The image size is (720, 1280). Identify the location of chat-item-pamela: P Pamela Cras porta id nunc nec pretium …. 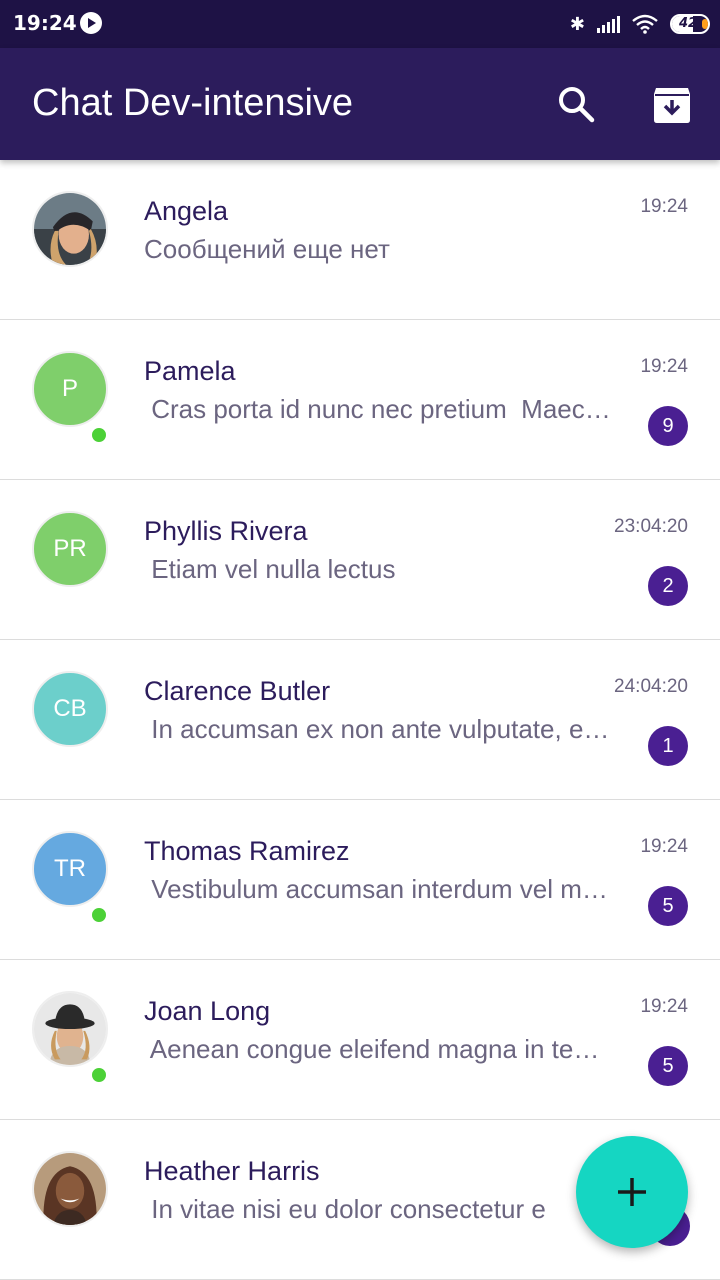
(360, 400).